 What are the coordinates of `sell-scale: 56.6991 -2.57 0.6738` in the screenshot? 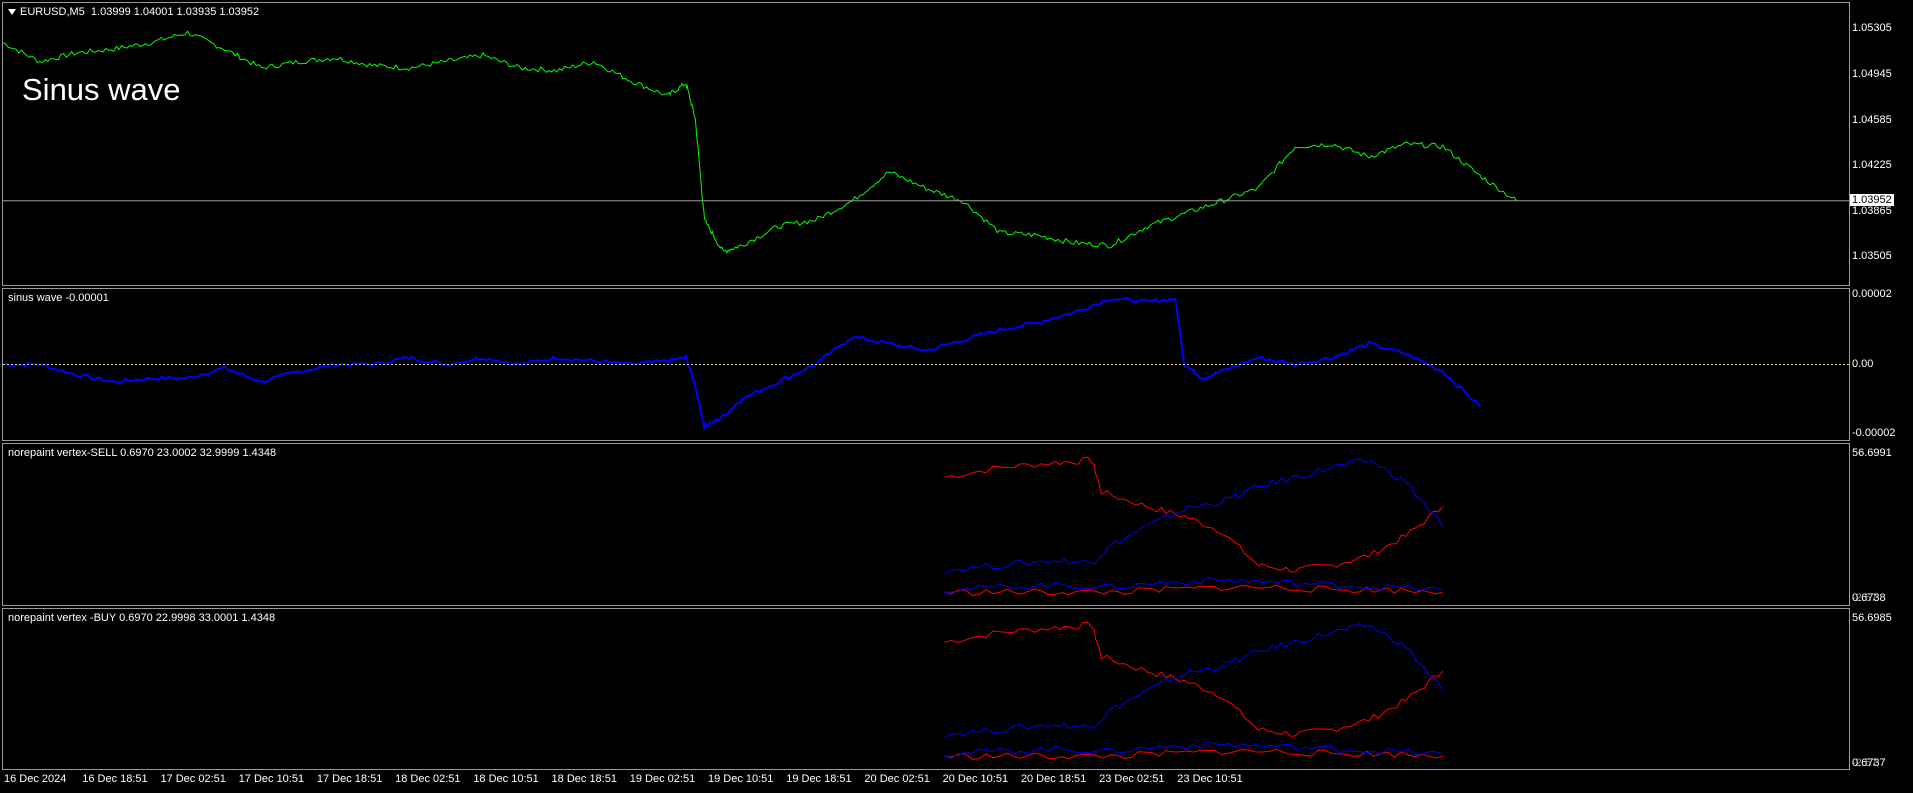 It's located at (1882, 524).